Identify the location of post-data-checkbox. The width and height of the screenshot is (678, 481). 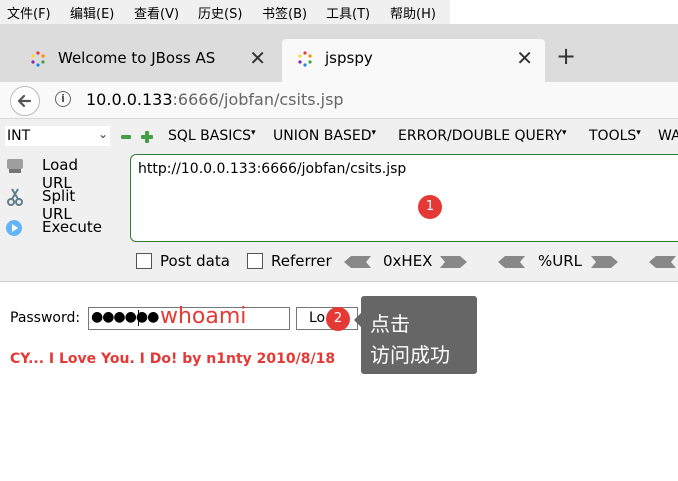
(144, 261).